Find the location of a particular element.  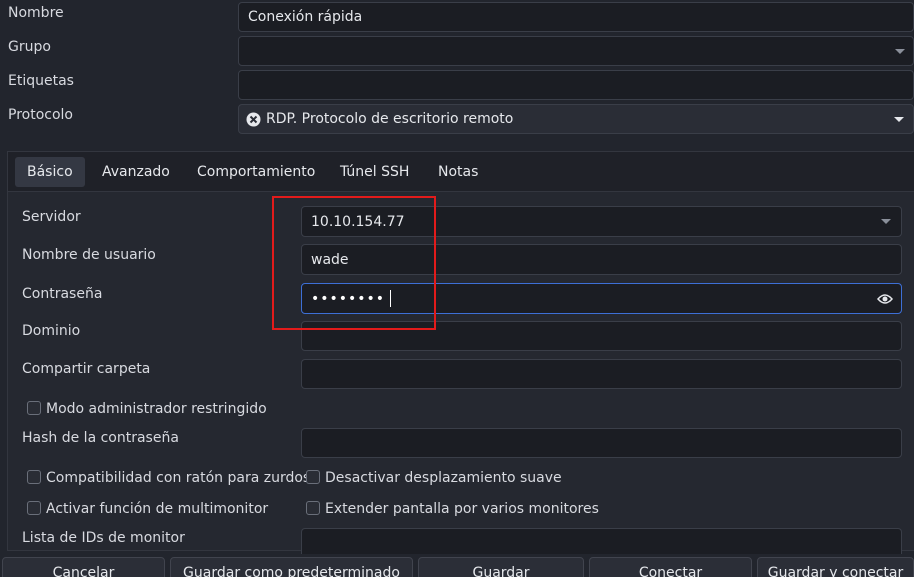

modo-admin-checkbox is located at coordinates (34, 408).